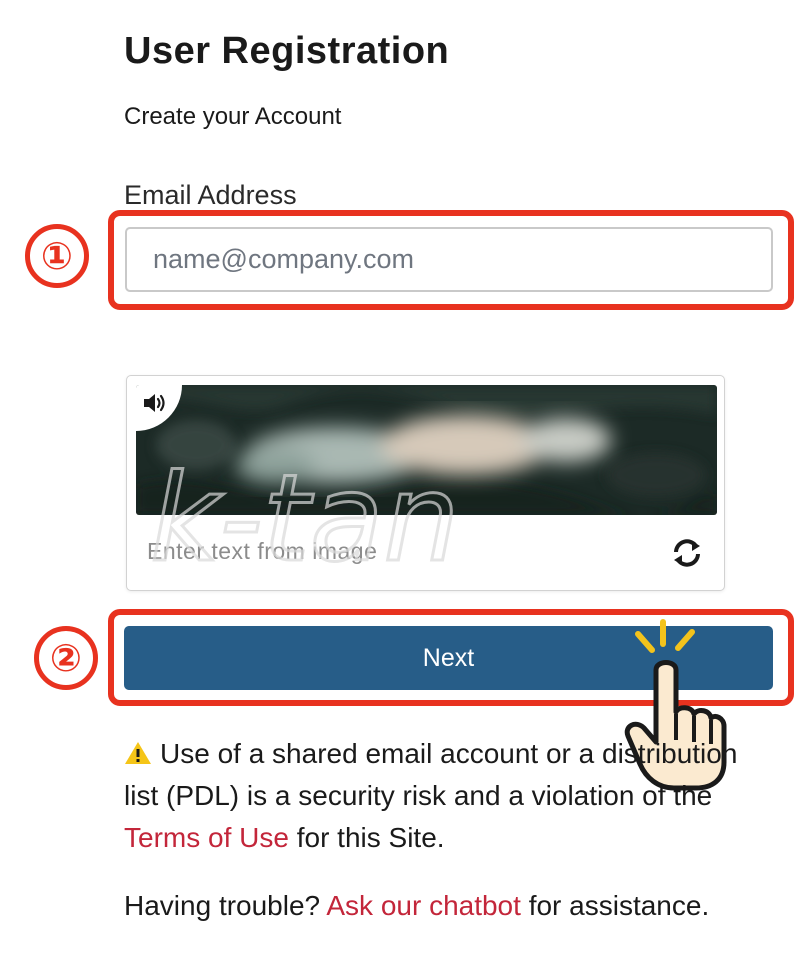 The height and width of the screenshot is (980, 812). What do you see at coordinates (423, 905) in the screenshot?
I see `chatbot-link: Ask our chatbot` at bounding box center [423, 905].